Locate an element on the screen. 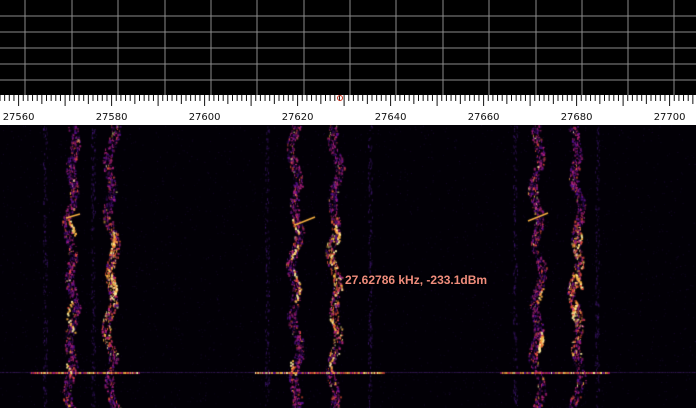 This screenshot has width=696, height=408. scale-tick-label: 27640 is located at coordinates (391, 117).